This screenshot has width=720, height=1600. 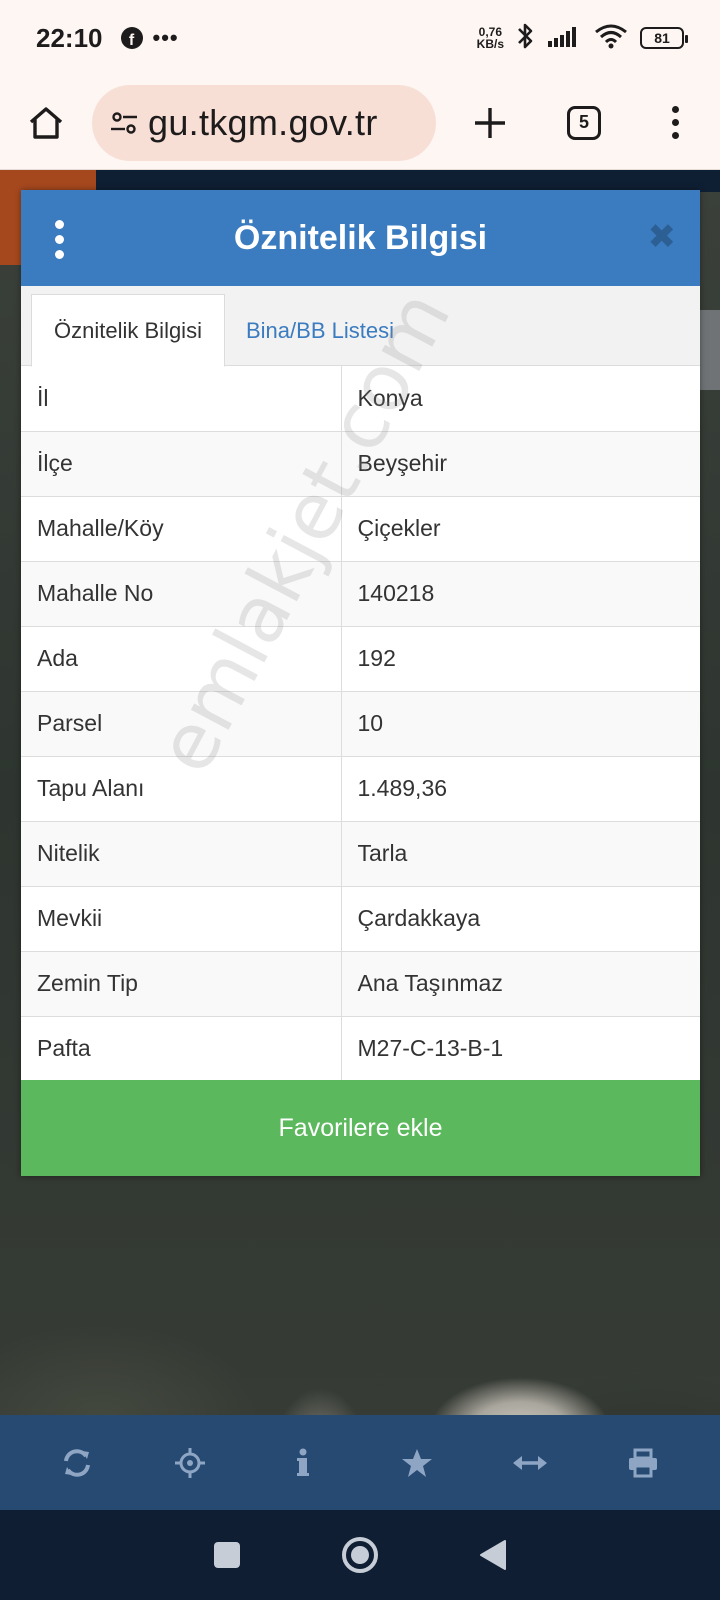 What do you see at coordinates (360, 38) in the screenshot?
I see `status-bar: 22:10 f ••• 0,76 KB/s 81` at bounding box center [360, 38].